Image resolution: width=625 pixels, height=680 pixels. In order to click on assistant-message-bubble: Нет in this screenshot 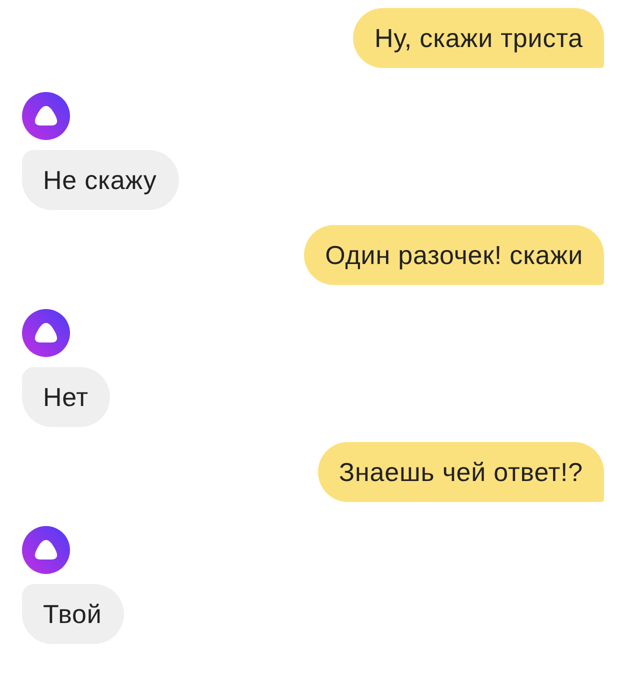, I will do `click(66, 397)`.